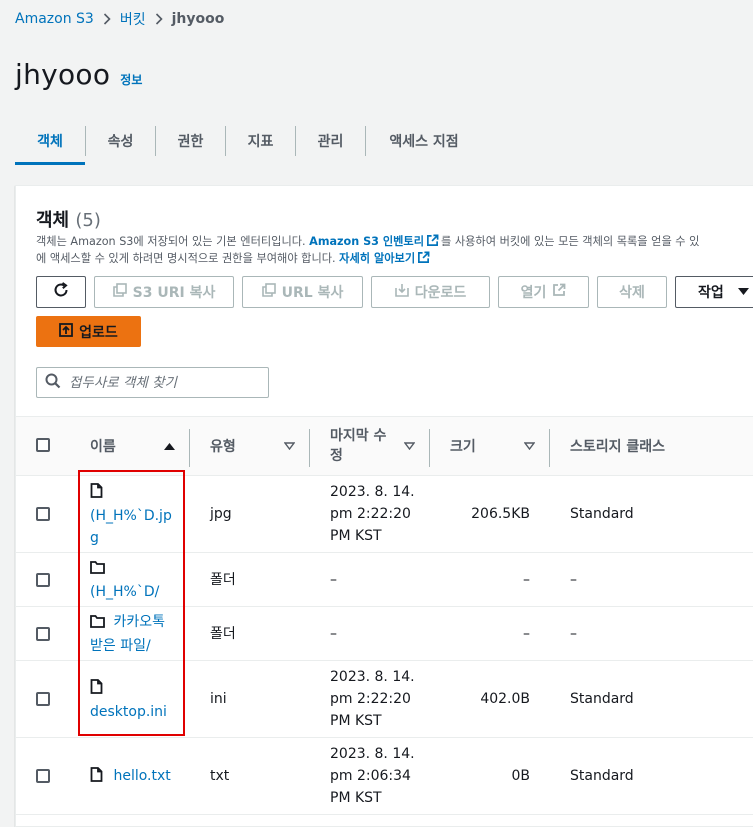 Image resolution: width=753 pixels, height=827 pixels. I want to click on breadcrumb-buckets: 버킷, so click(133, 19).